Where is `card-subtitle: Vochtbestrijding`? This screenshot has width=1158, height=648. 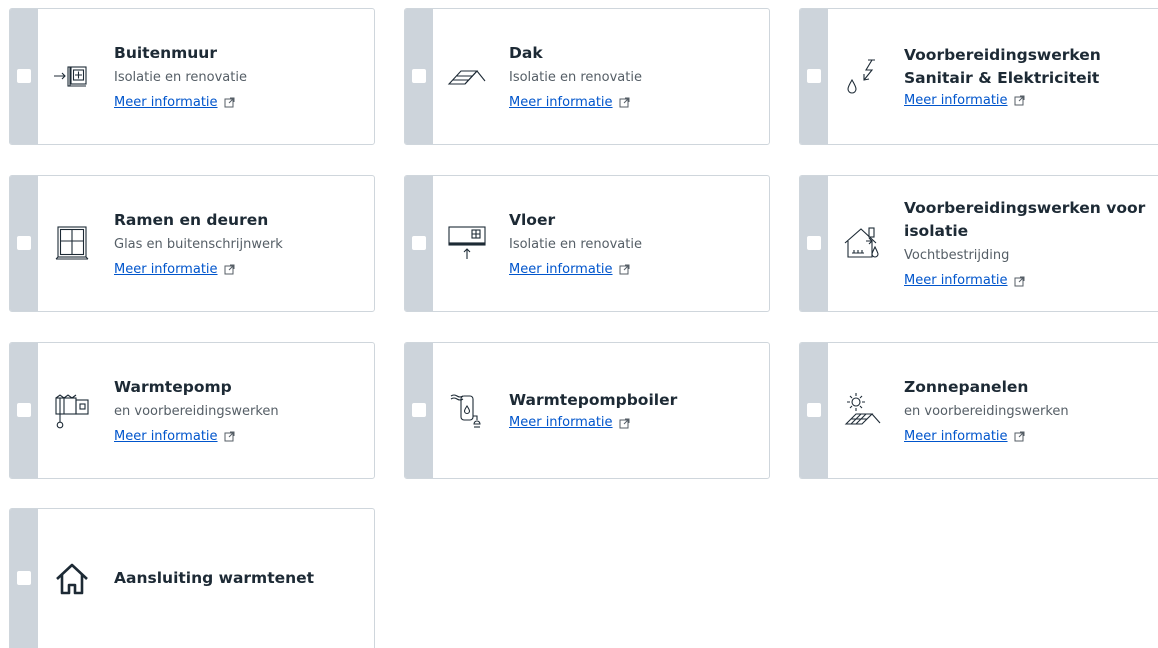 card-subtitle: Vochtbestrijding is located at coordinates (957, 255).